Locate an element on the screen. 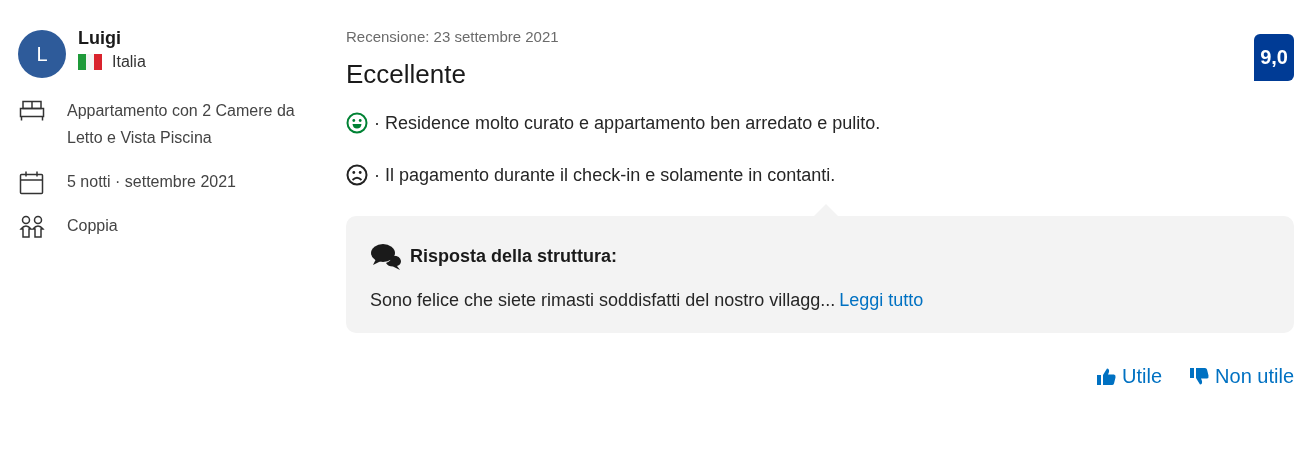  sad-face-icon is located at coordinates (357, 175).